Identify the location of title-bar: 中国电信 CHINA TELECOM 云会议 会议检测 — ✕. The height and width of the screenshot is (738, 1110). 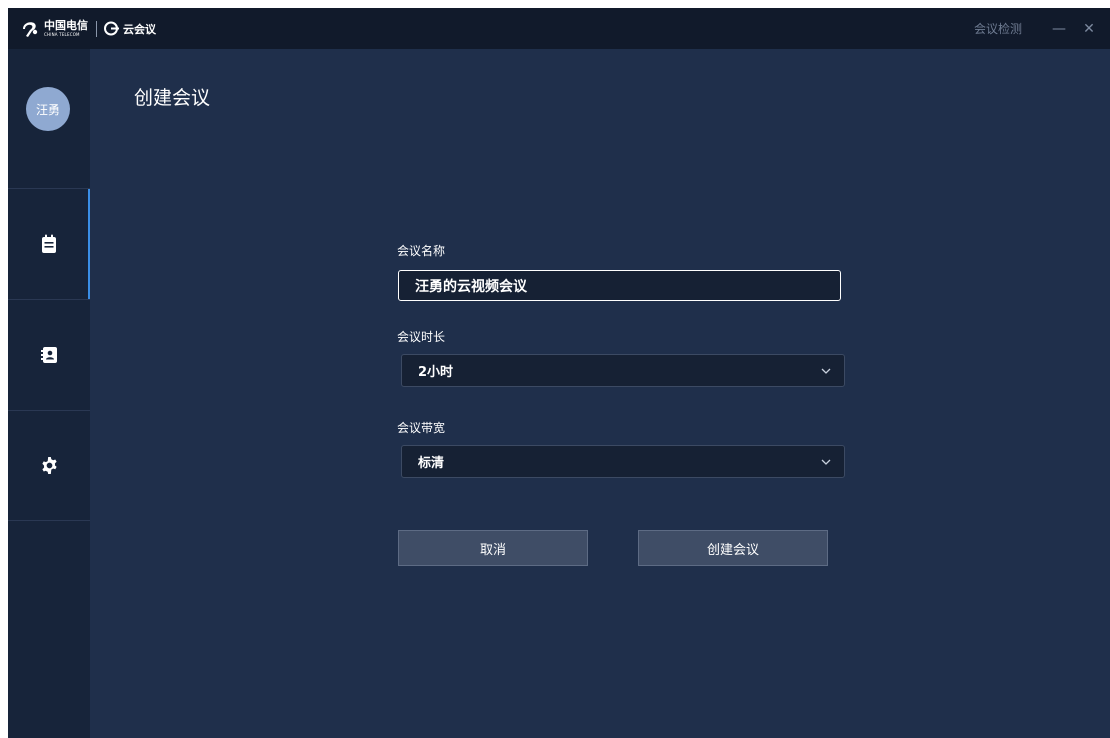
(559, 28).